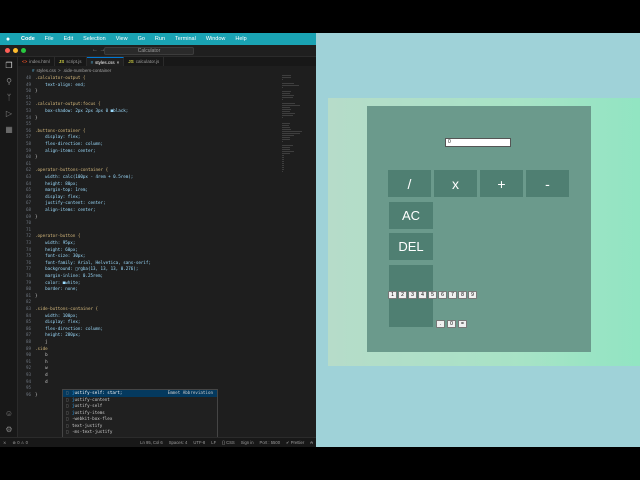 Image resolution: width=640 pixels, height=480 pixels. What do you see at coordinates (28, 91) in the screenshot?
I see `code-line: 50}` at bounding box center [28, 91].